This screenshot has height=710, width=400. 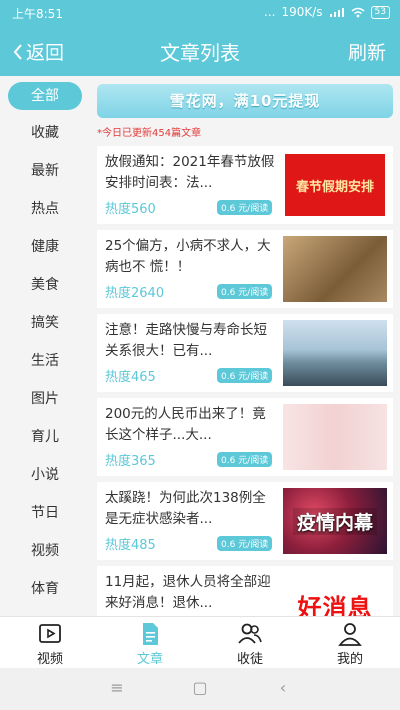 What do you see at coordinates (45, 209) in the screenshot?
I see `category-hot: 热点` at bounding box center [45, 209].